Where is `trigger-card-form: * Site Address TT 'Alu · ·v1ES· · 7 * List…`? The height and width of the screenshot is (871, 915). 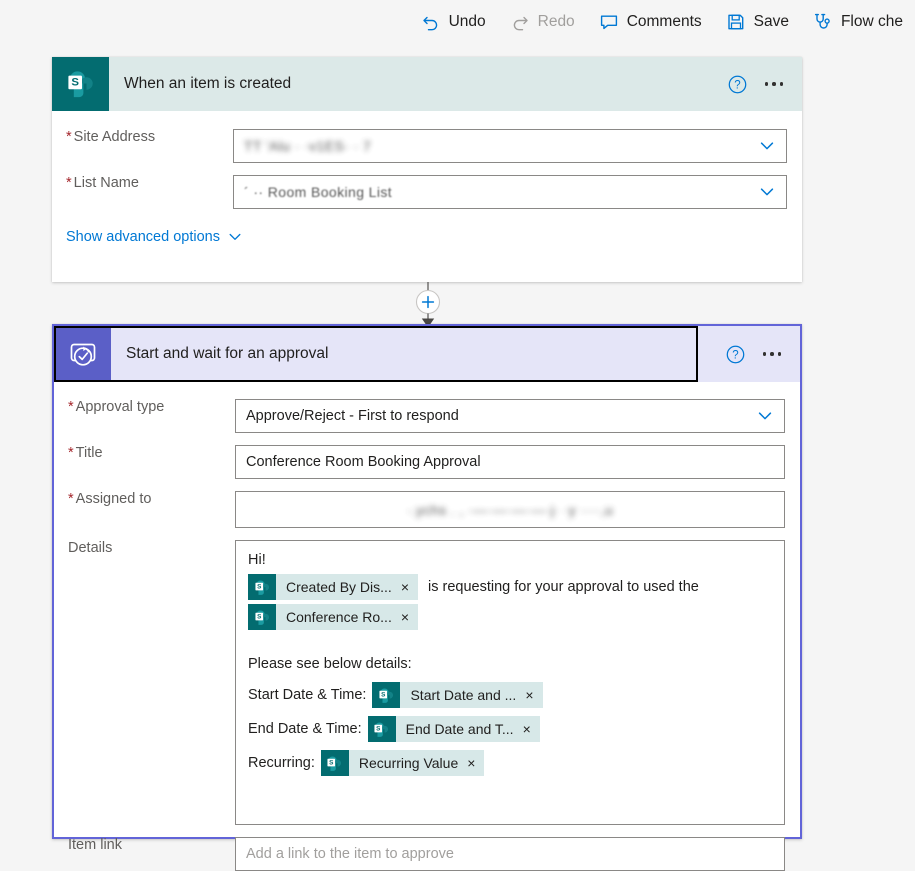 trigger-card-form: * Site Address TT 'Alu · ·v1ES· · 7 * List… is located at coordinates (427, 187).